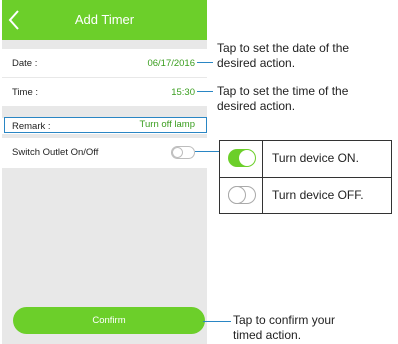 This screenshot has width=398, height=344. What do you see at coordinates (104, 92) in the screenshot?
I see `time-row: Time : 15:30` at bounding box center [104, 92].